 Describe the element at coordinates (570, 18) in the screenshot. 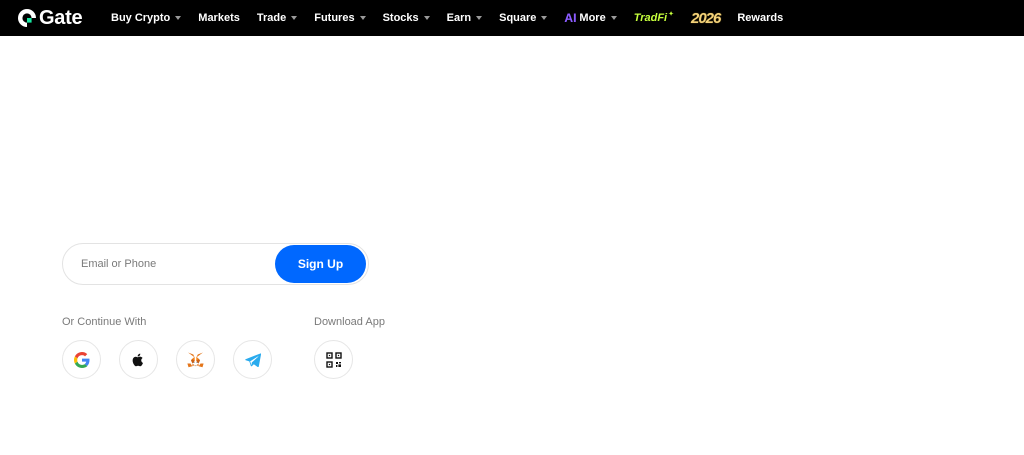

I see `ai-badge-icon: AI` at that location.